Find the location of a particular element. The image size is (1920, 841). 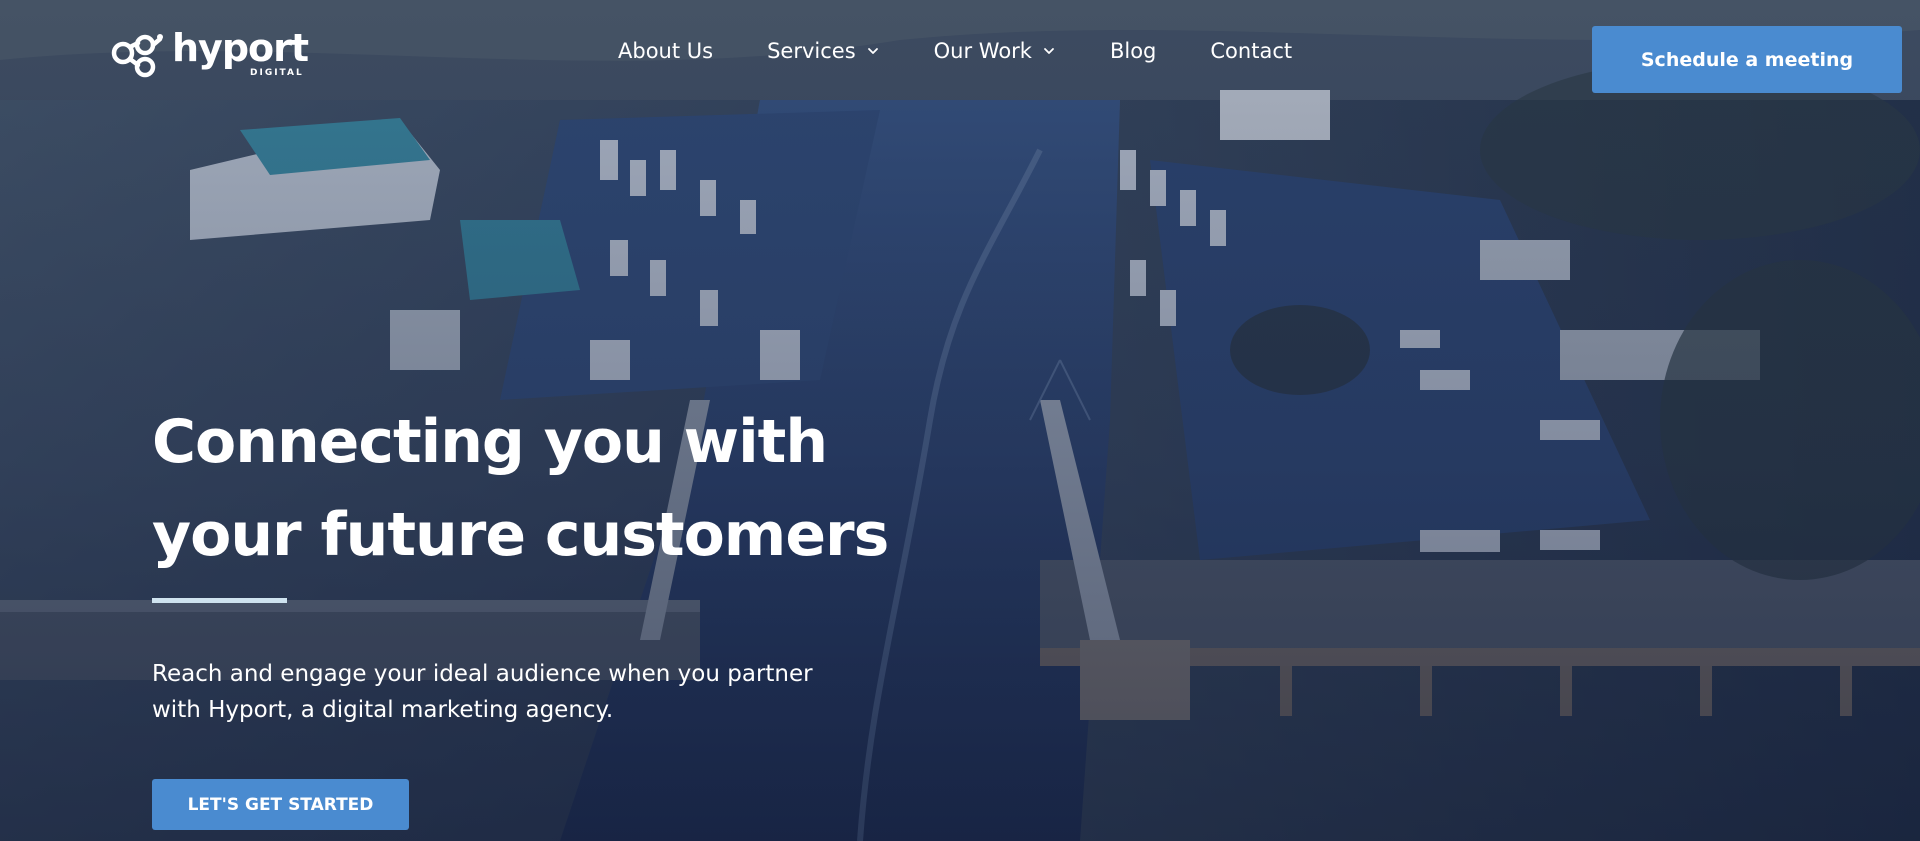

schedule-meeting-button: Schedule a meeting is located at coordinates (1747, 59).